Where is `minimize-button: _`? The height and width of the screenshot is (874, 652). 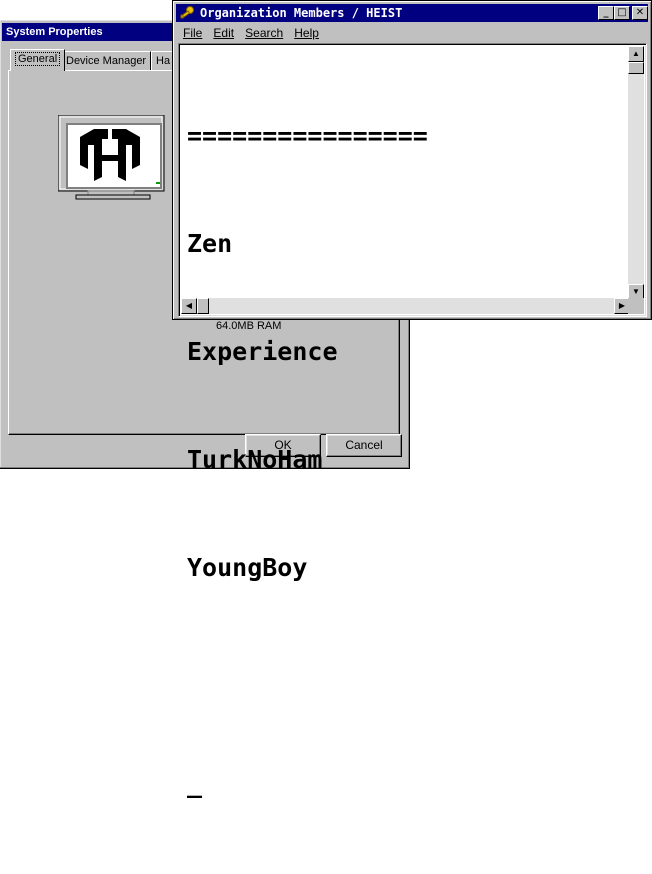 minimize-button: _ is located at coordinates (606, 13).